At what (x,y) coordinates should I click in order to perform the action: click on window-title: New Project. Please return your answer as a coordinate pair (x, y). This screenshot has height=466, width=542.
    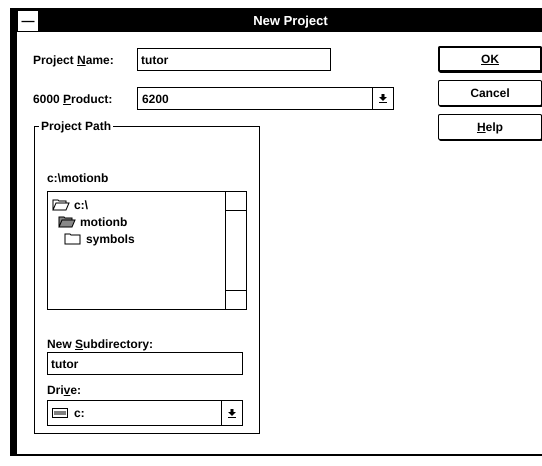
    Looking at the image, I should click on (290, 20).